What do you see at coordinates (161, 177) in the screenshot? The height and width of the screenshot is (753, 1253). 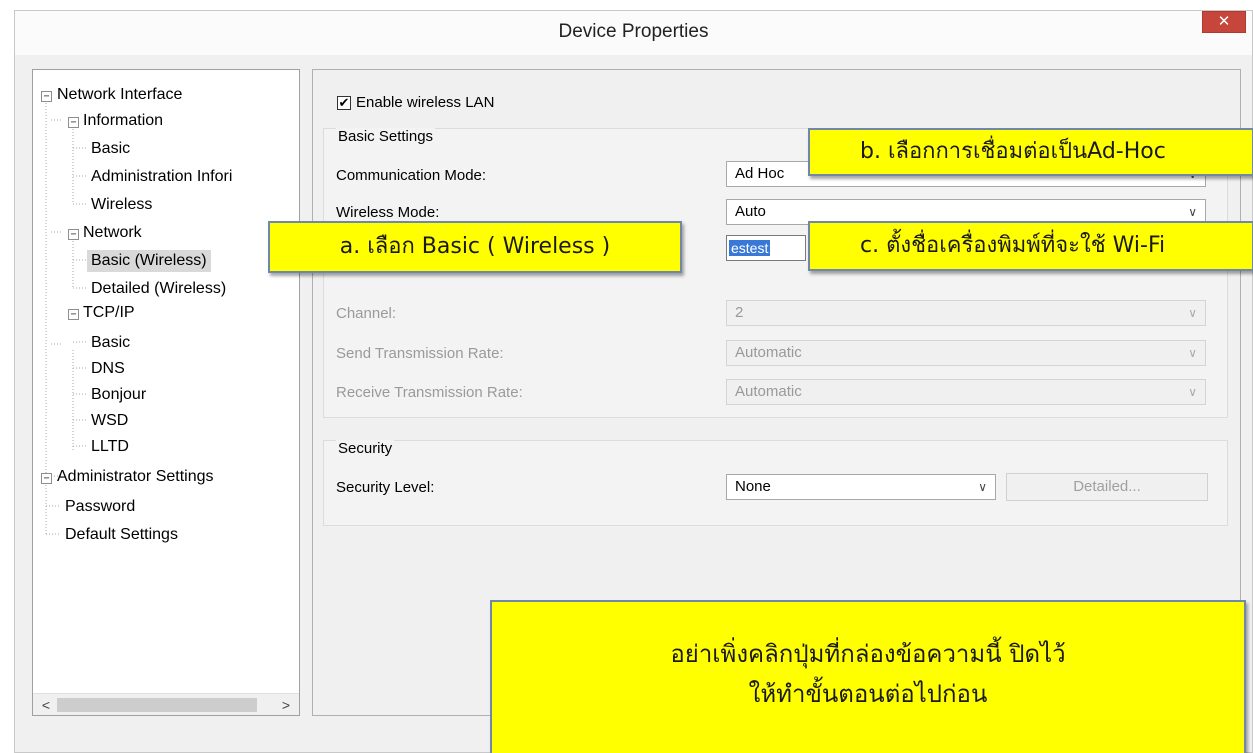 I see `tree-item-administration-information: Administration Infori` at bounding box center [161, 177].